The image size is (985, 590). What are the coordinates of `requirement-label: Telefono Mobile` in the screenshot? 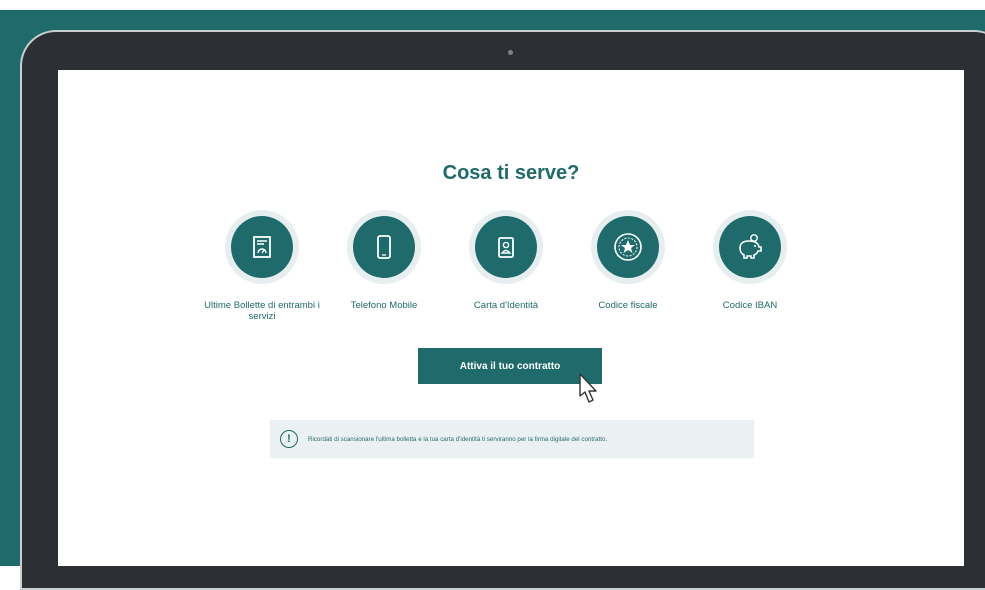 It's located at (384, 305).